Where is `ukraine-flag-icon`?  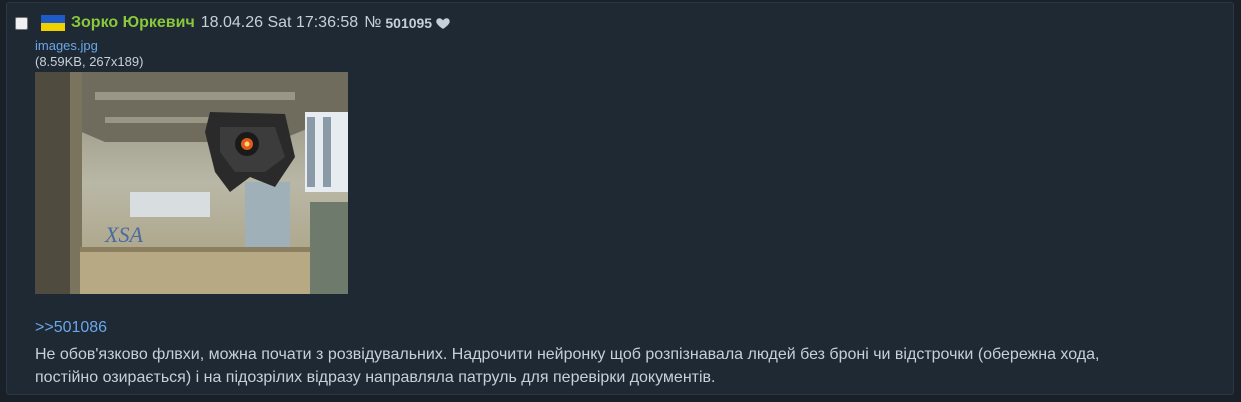
ukraine-flag-icon is located at coordinates (53, 23).